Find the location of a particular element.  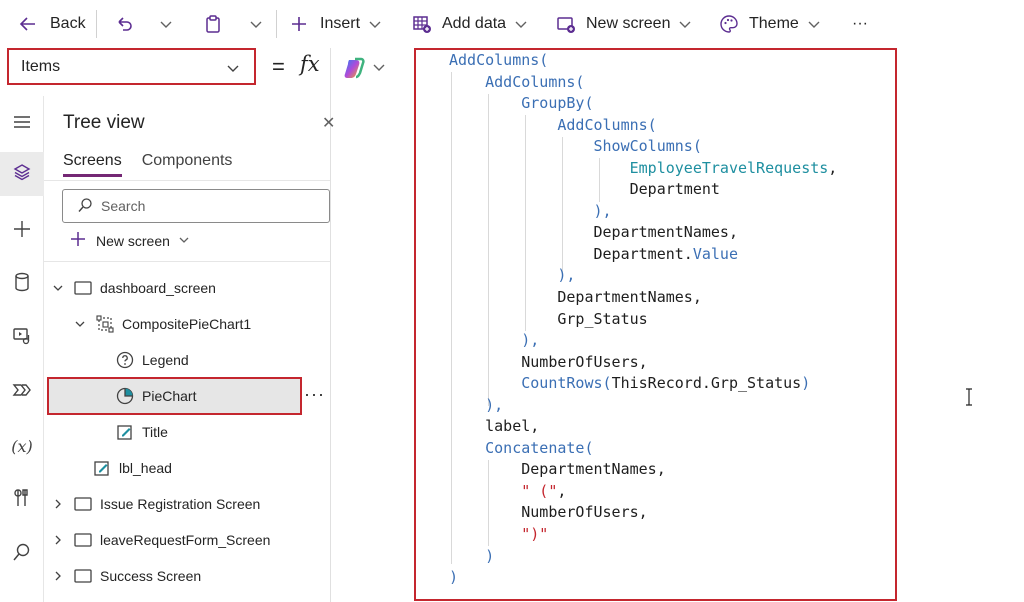

code-line: Concatenate( is located at coordinates (643, 449).